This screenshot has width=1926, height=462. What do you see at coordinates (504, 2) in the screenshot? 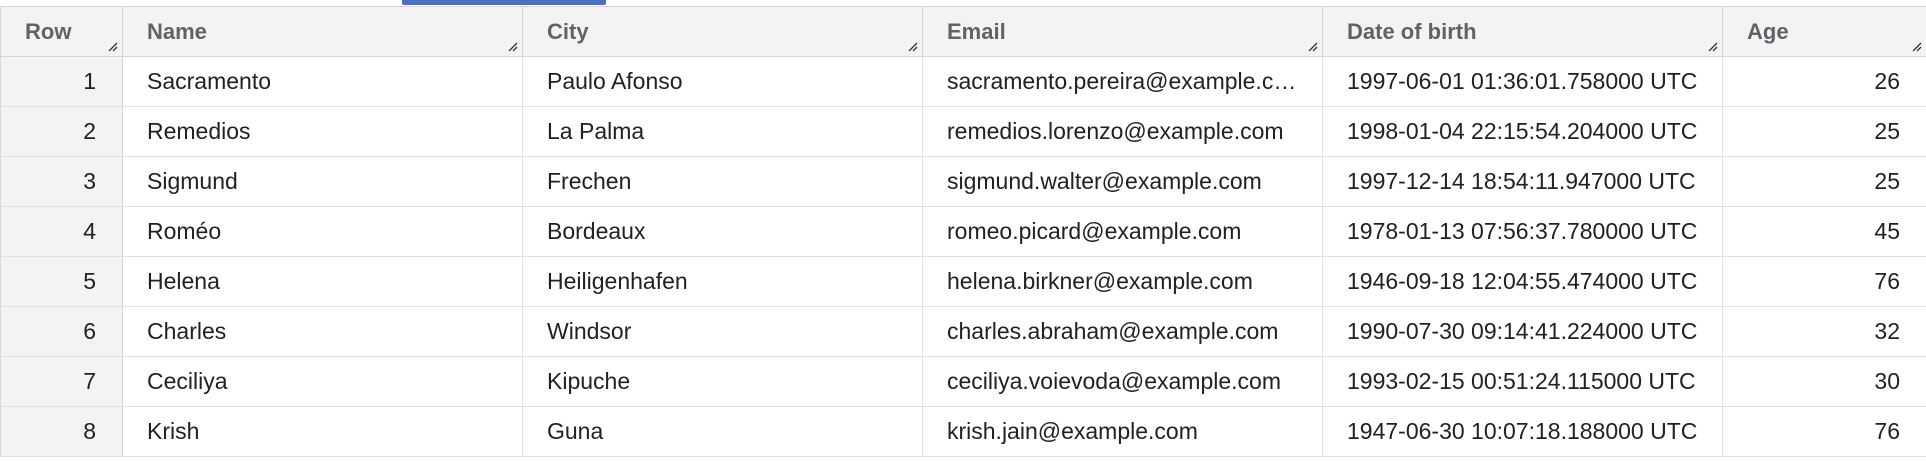
I see `active-tab-indicator` at bounding box center [504, 2].